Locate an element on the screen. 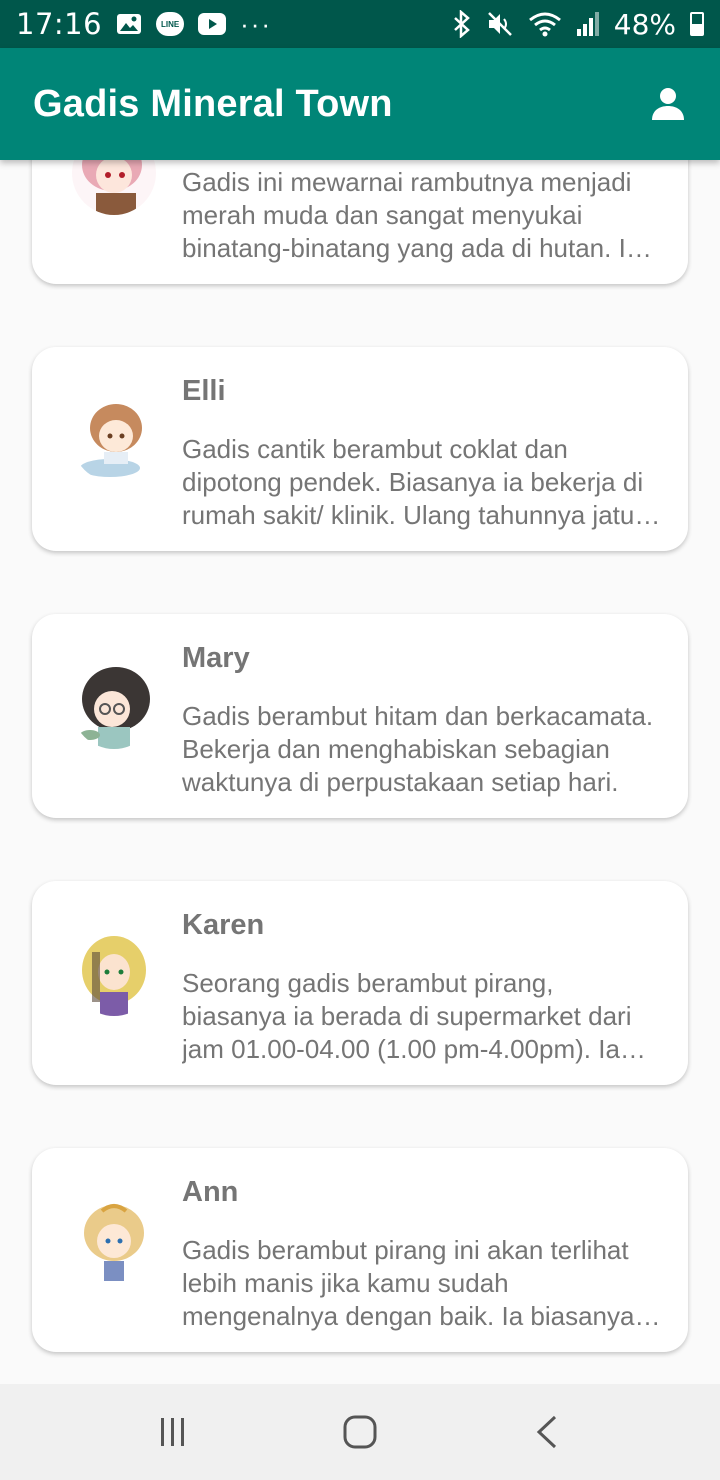 This screenshot has height=1480, width=720. account-icon is located at coordinates (668, 104).